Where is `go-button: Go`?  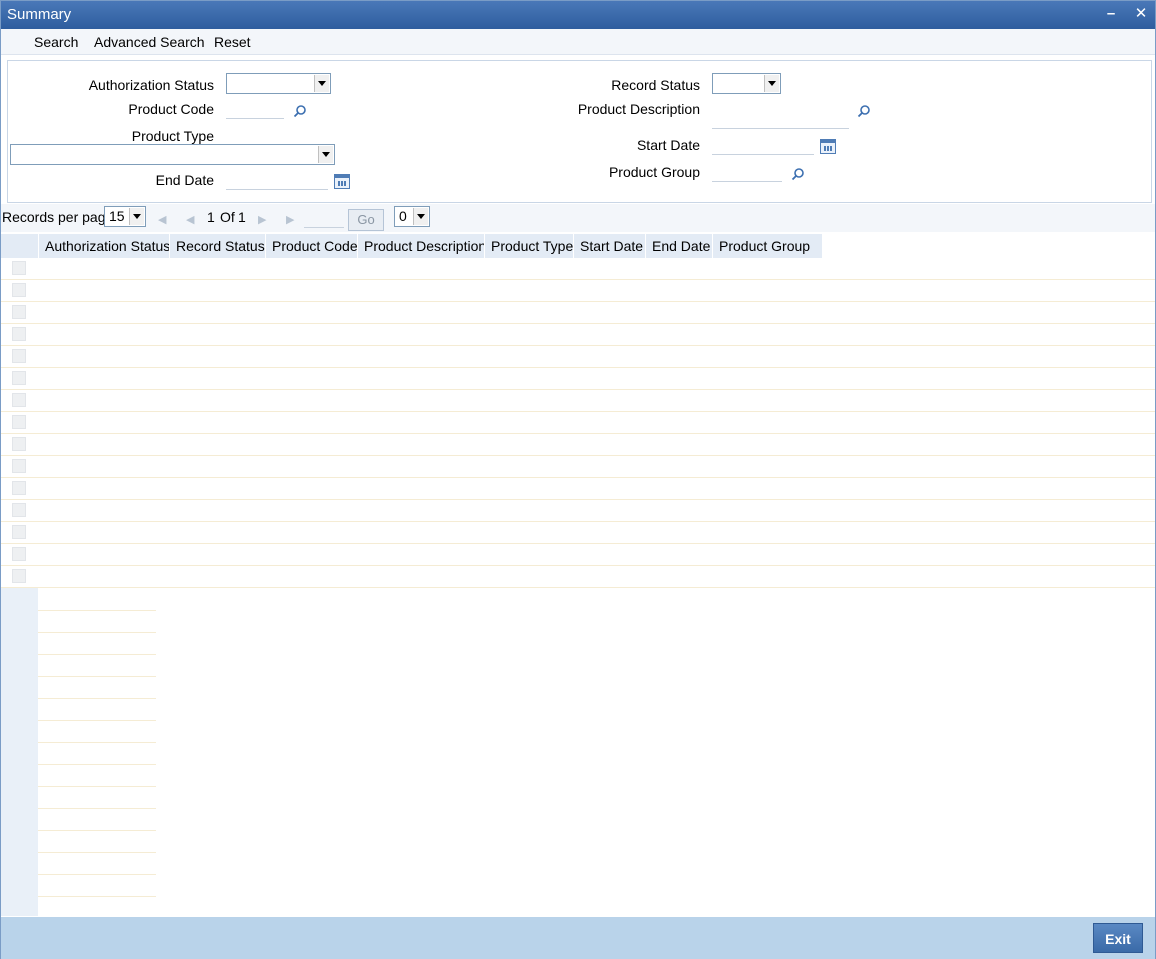 go-button: Go is located at coordinates (366, 220).